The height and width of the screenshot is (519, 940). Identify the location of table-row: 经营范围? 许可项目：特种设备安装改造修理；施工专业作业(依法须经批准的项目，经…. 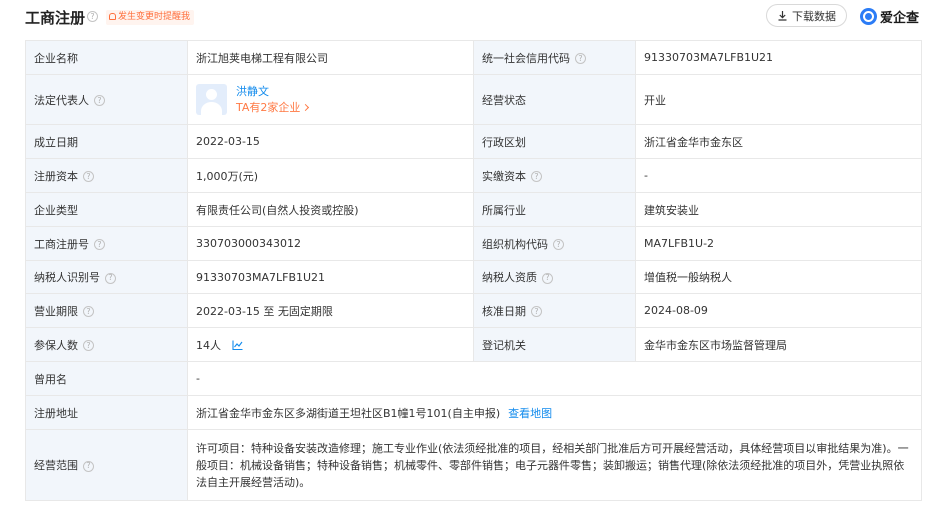
(473, 465).